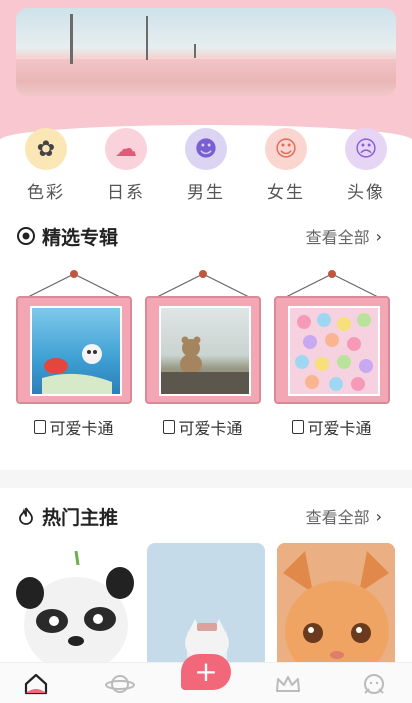 This screenshot has height=703, width=412. I want to click on bottom-nav: +, so click(206, 678).